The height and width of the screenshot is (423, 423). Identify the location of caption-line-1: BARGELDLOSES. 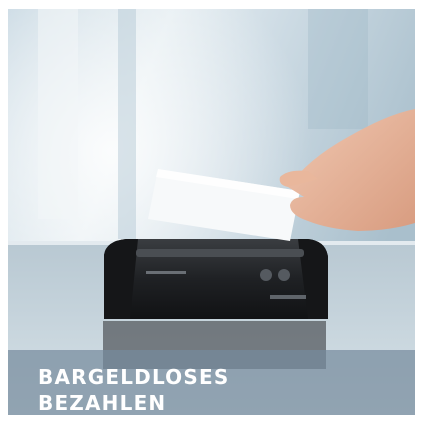
(134, 377).